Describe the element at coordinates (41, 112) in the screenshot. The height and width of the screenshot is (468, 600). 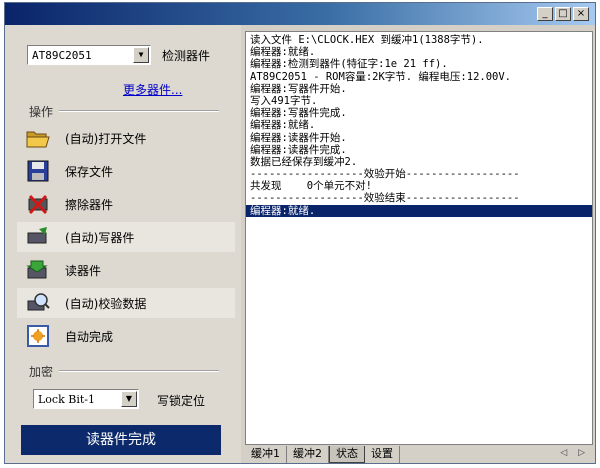
I see `operations-section-label: 操作` at that location.